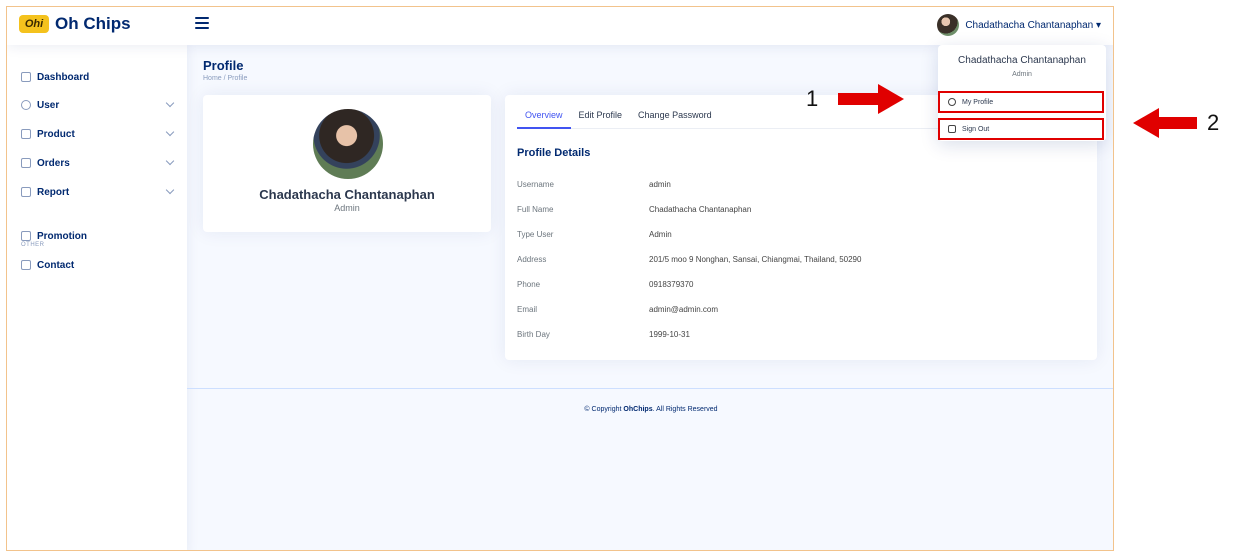  I want to click on list-icon, so click(26, 163).